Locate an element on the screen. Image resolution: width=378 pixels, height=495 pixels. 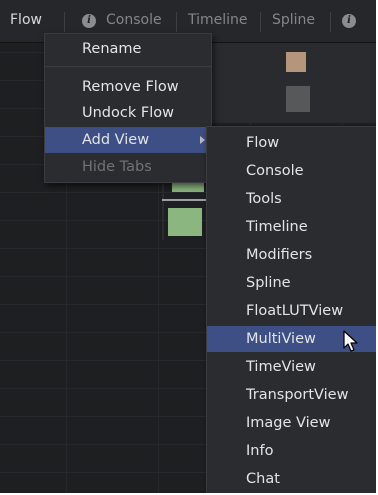
info-icon: i is located at coordinates (349, 21).